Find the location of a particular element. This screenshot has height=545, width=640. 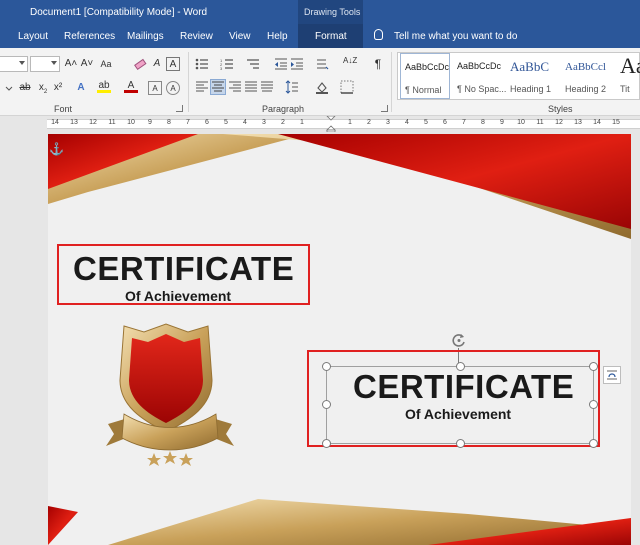

resize-handle-top-right is located at coordinates (593, 366).